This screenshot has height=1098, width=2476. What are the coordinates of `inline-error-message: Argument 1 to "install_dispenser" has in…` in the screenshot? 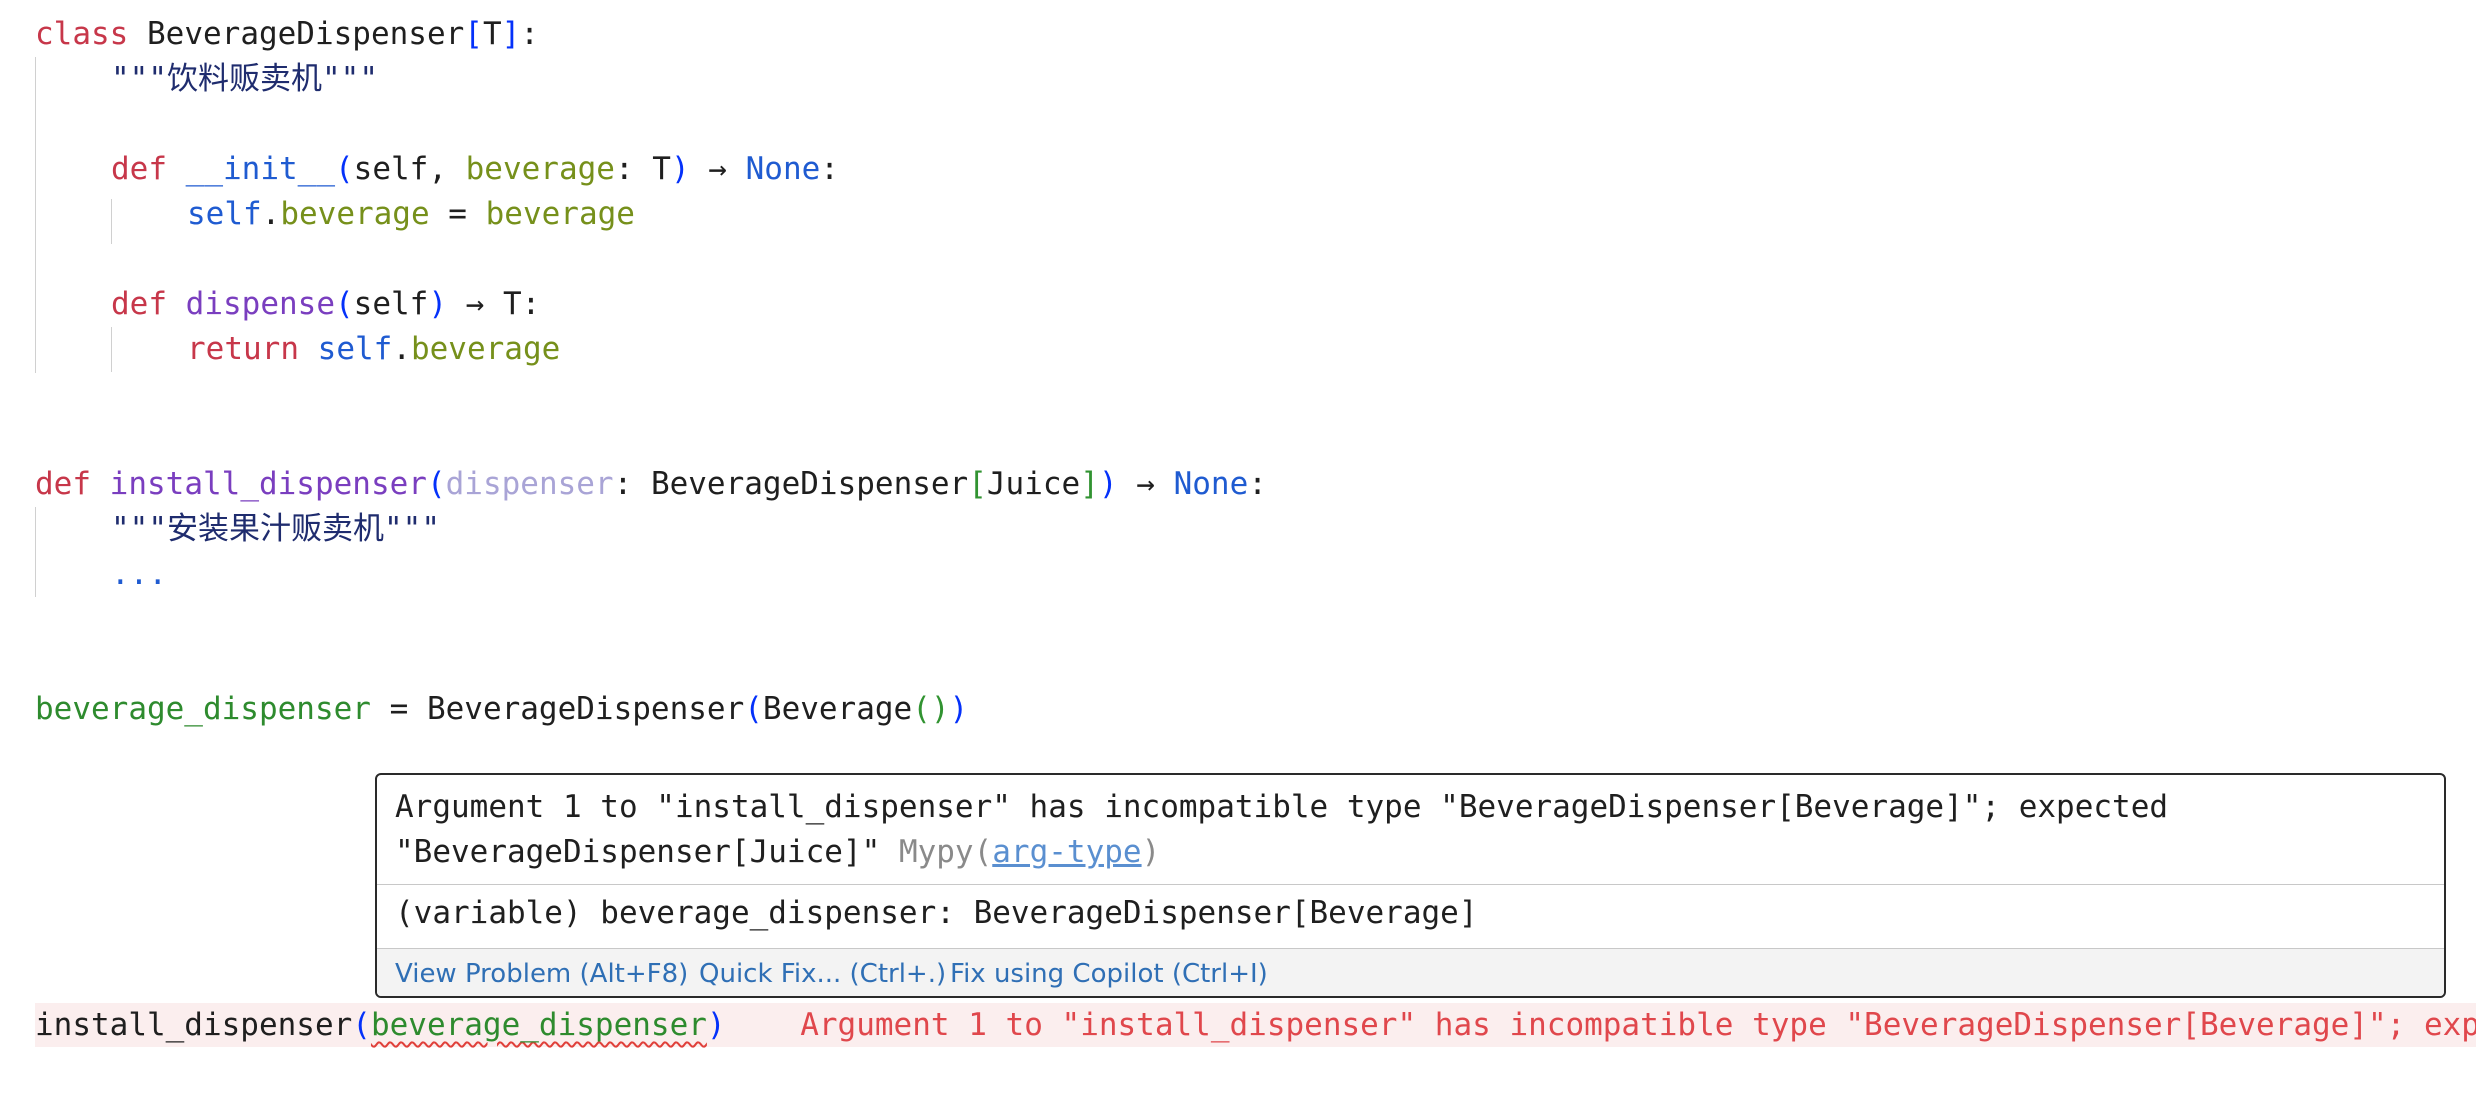 It's located at (1638, 1025).